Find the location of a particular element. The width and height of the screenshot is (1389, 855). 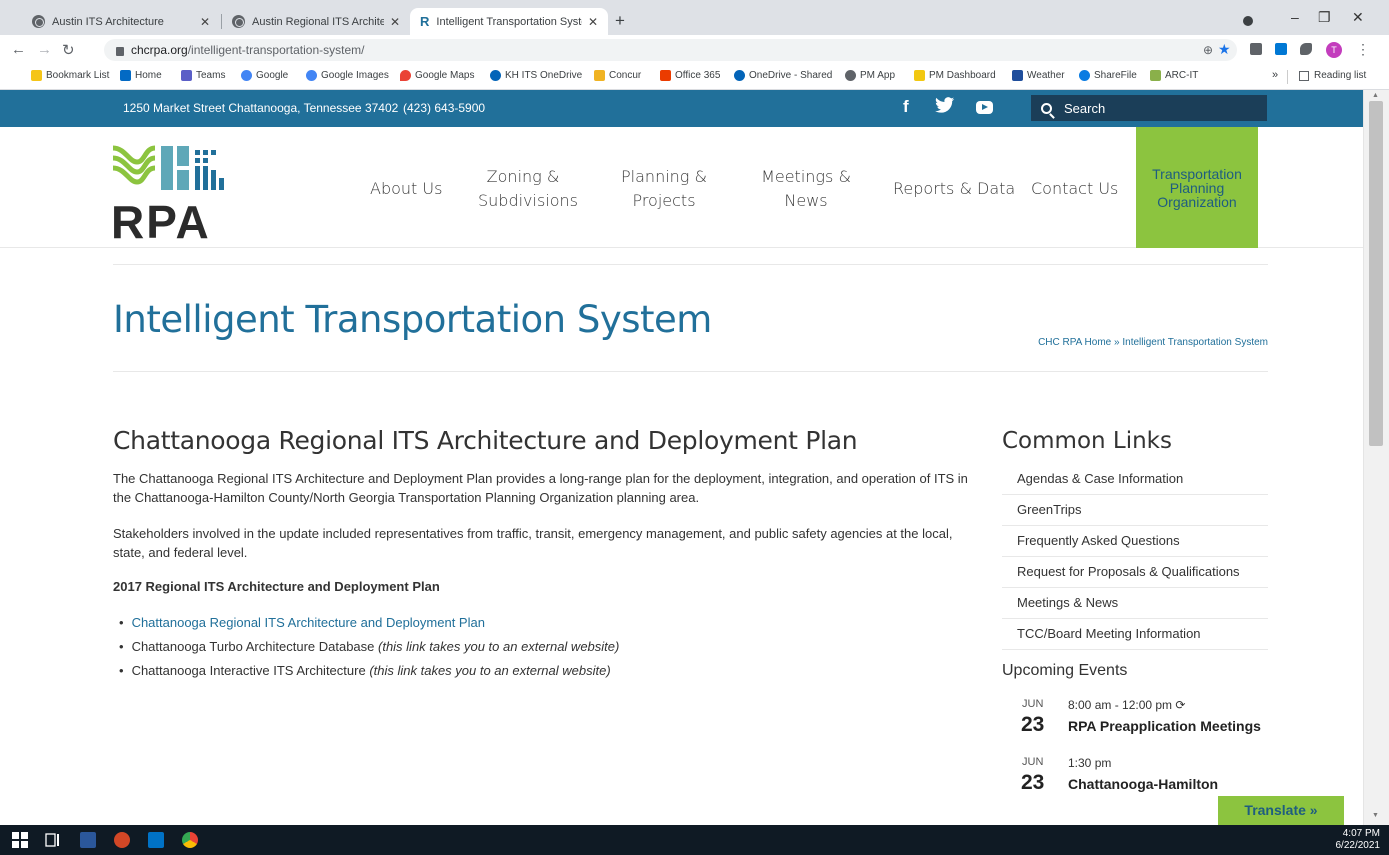

page-scrollbar: ▲ ▼ is located at coordinates (1376, 457).